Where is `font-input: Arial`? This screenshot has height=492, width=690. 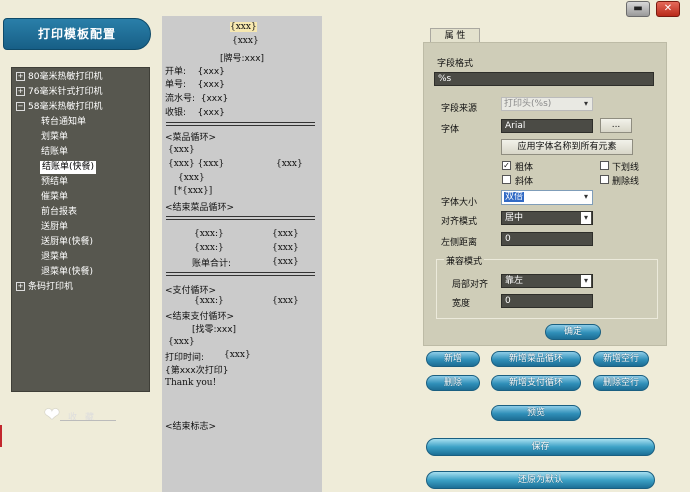
font-input: Arial is located at coordinates (547, 126).